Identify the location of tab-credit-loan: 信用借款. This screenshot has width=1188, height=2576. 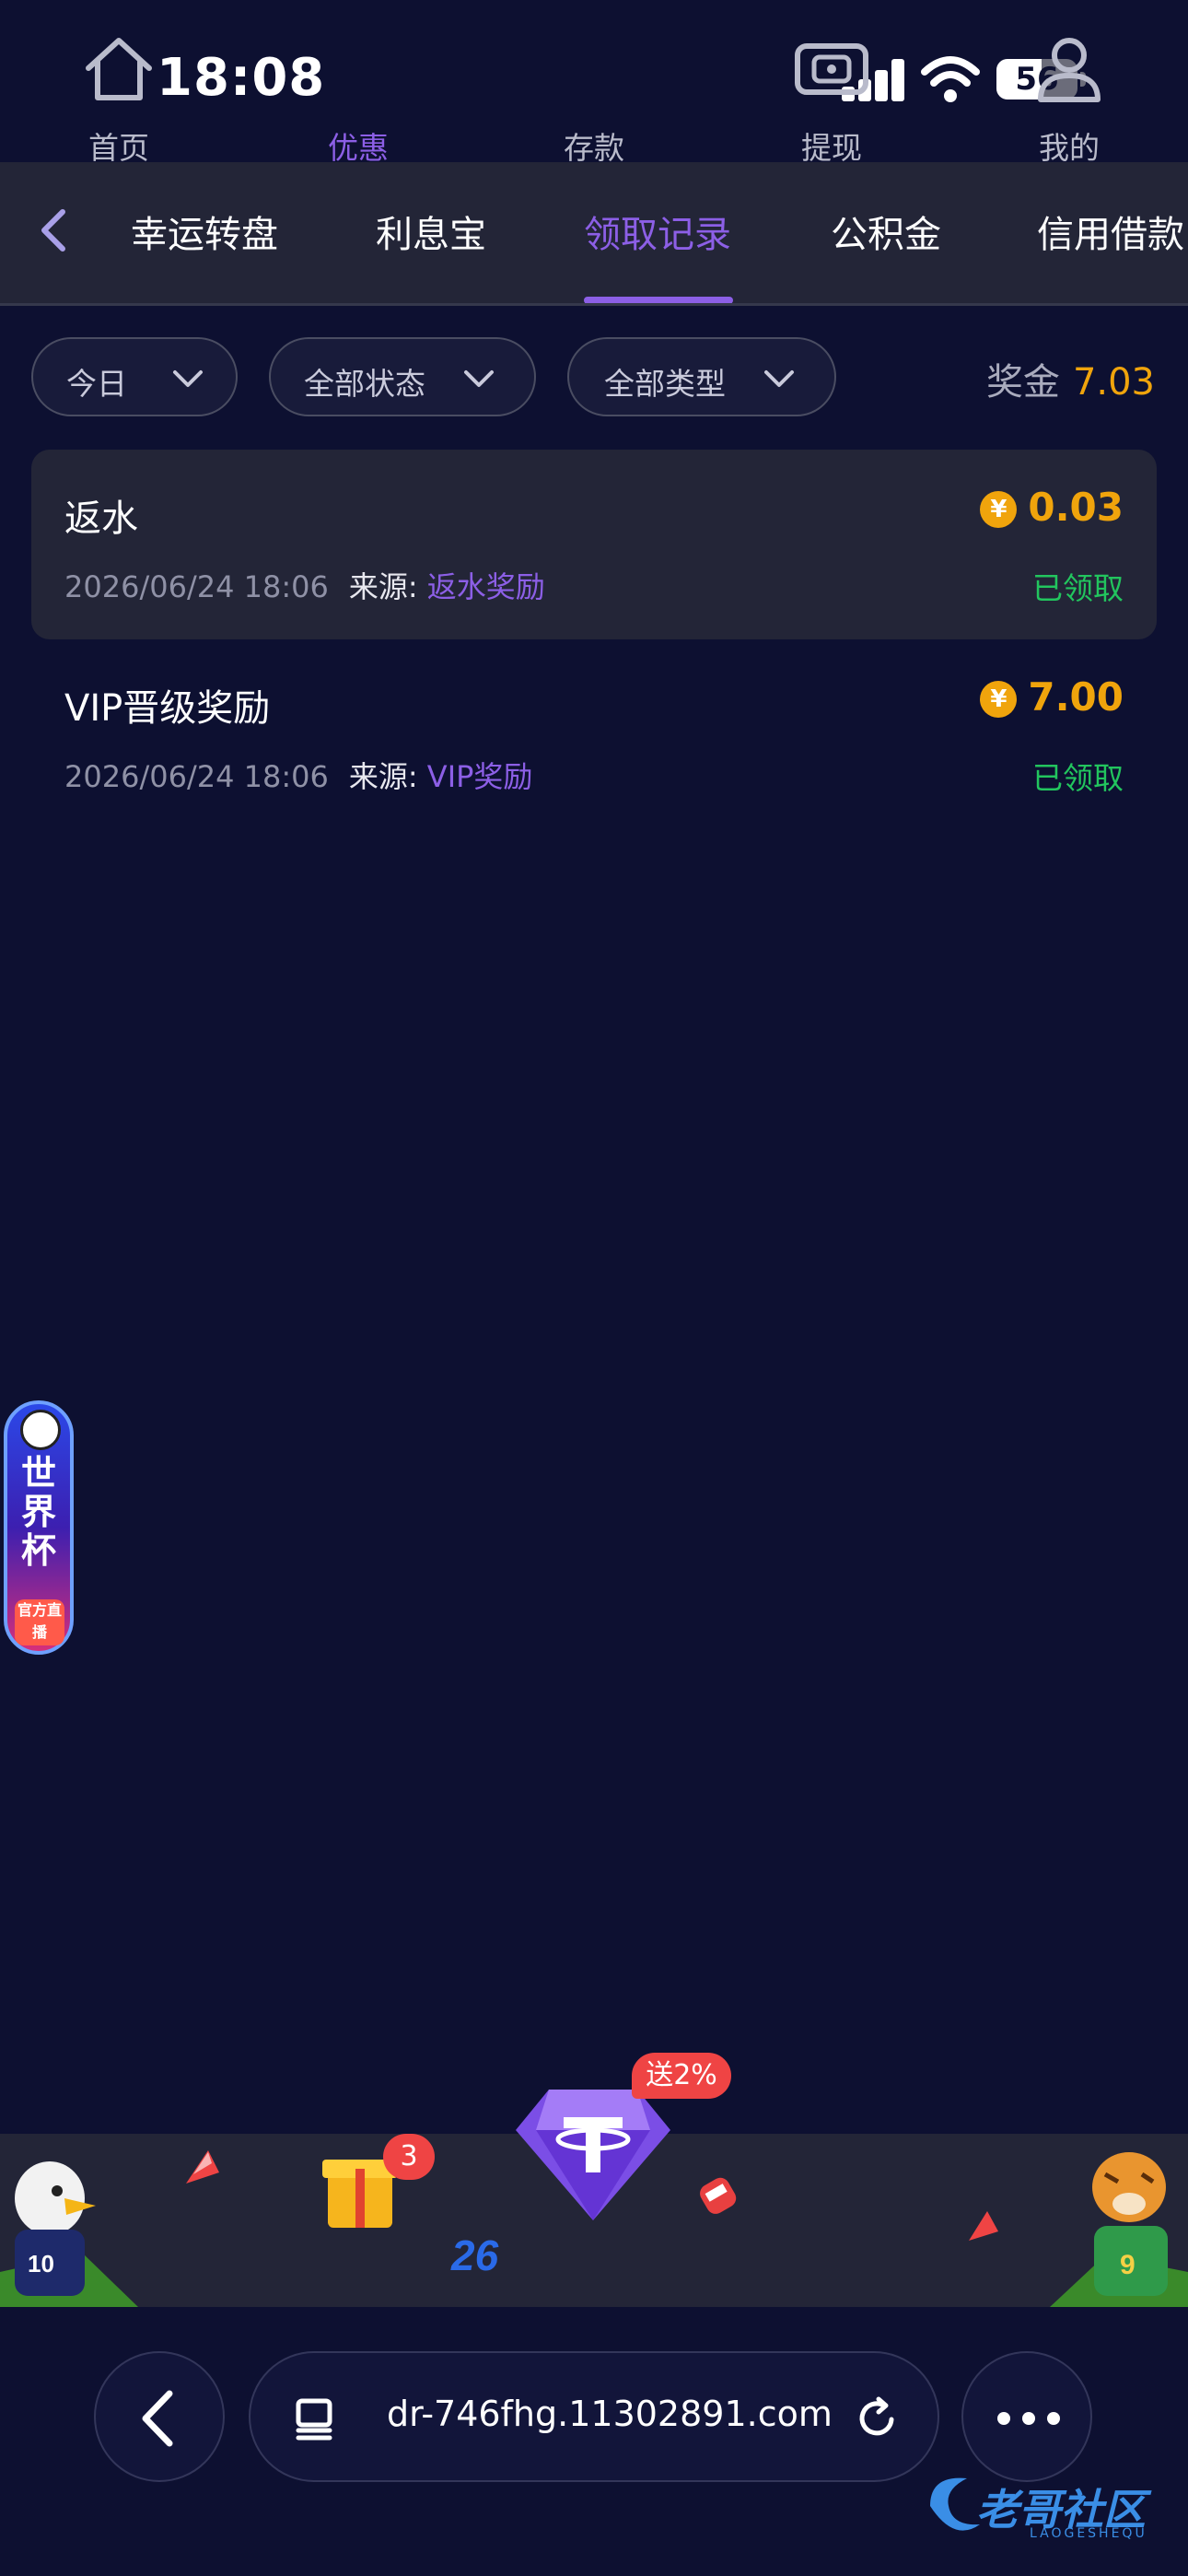
(1110, 231).